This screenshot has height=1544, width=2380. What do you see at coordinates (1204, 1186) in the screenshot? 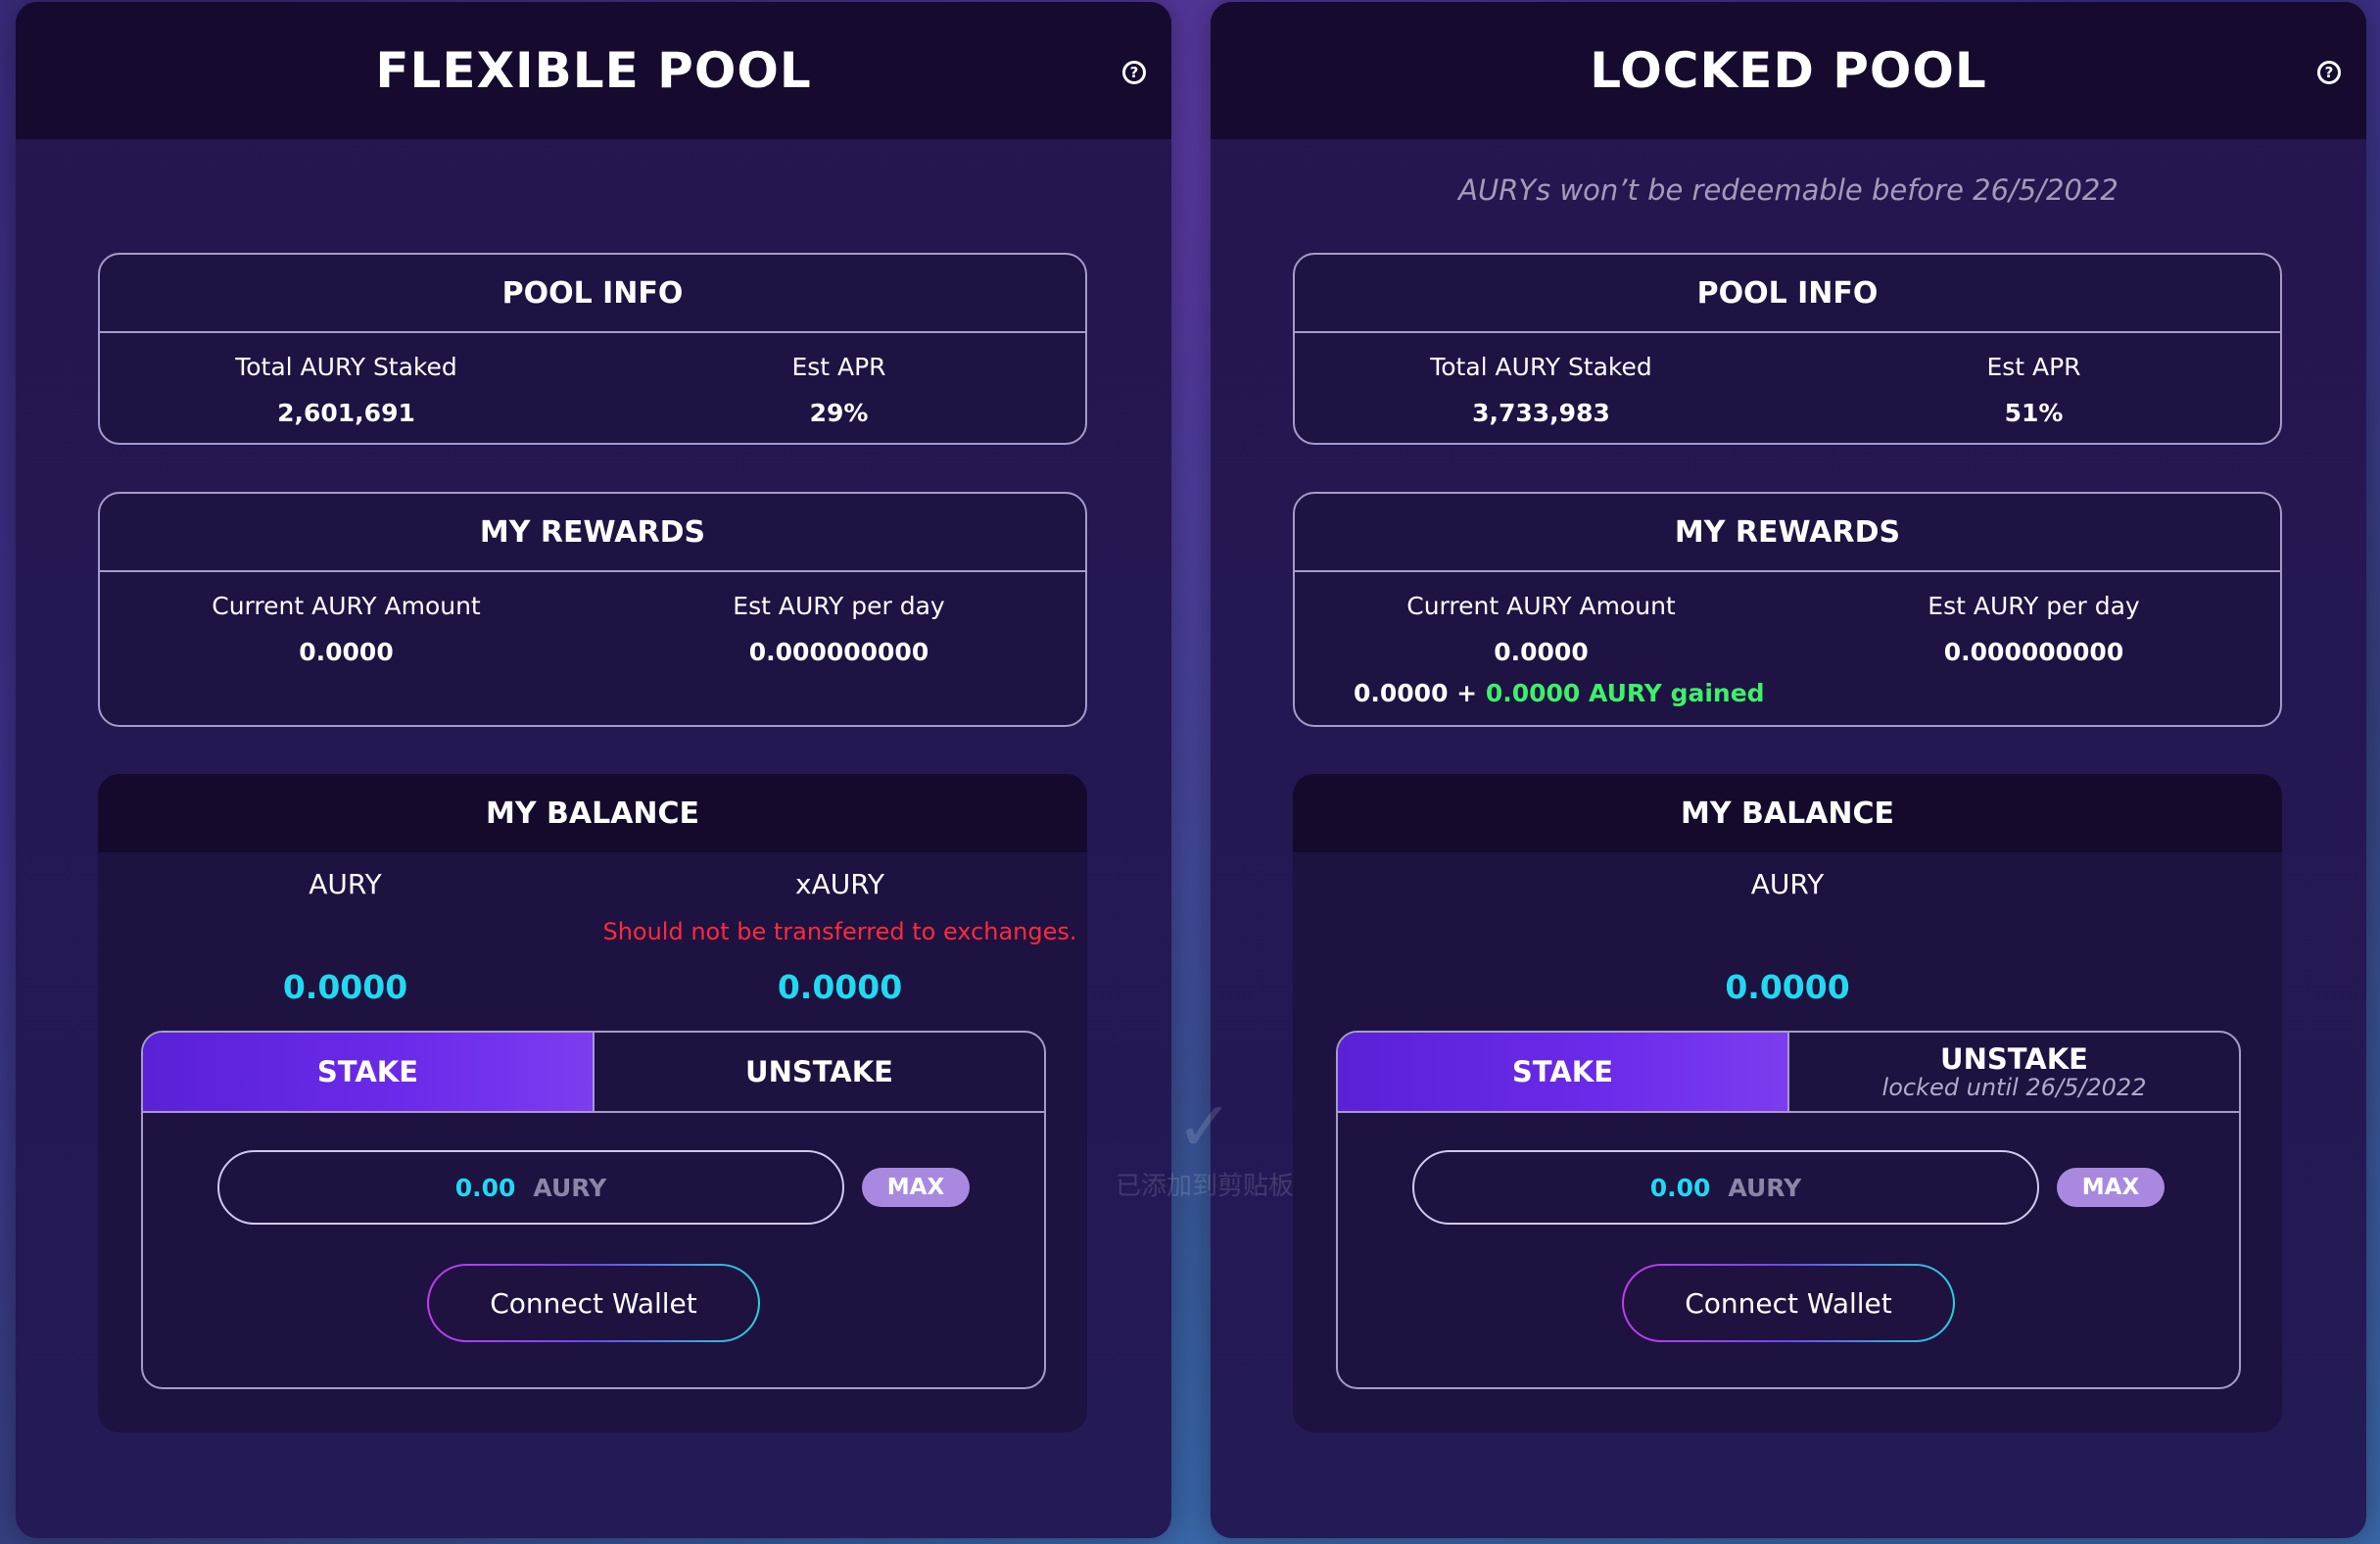
I see `clipboard-toast-text: 已添加到剪贴板` at bounding box center [1204, 1186].